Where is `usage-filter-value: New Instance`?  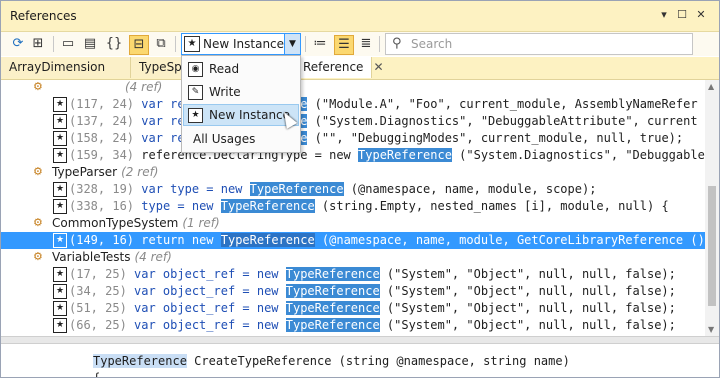 usage-filter-value: New Instance is located at coordinates (244, 44).